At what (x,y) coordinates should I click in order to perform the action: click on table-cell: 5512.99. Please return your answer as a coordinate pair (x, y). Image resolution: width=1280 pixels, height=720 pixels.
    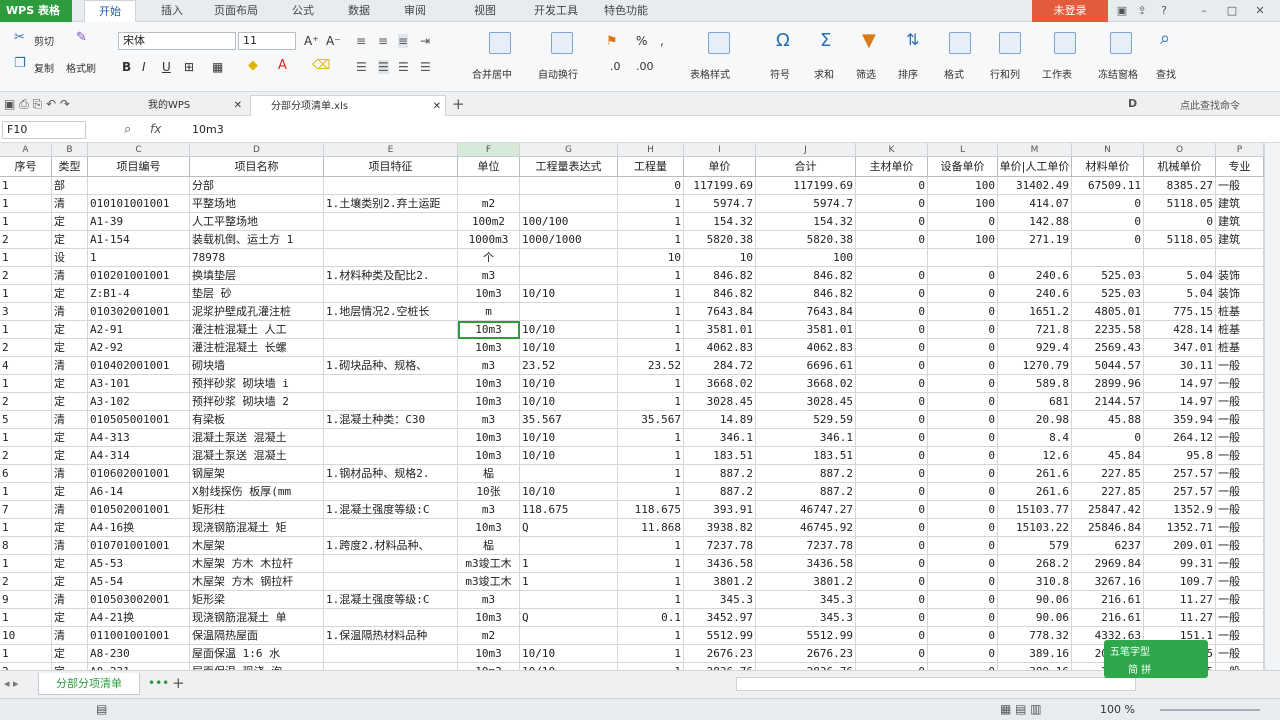
    Looking at the image, I should click on (806, 636).